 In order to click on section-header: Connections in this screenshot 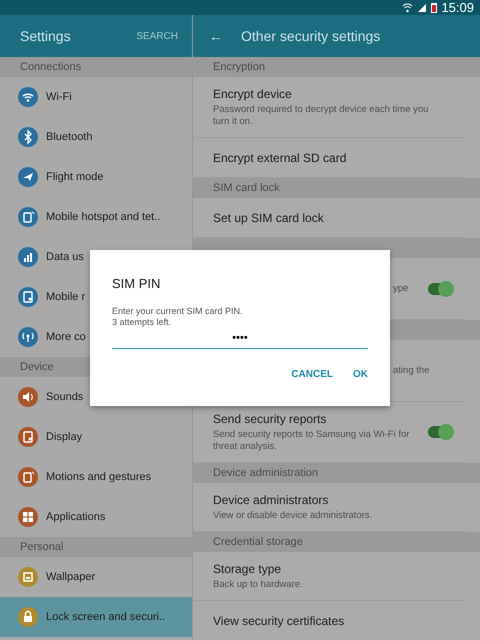, I will do `click(96, 67)`.